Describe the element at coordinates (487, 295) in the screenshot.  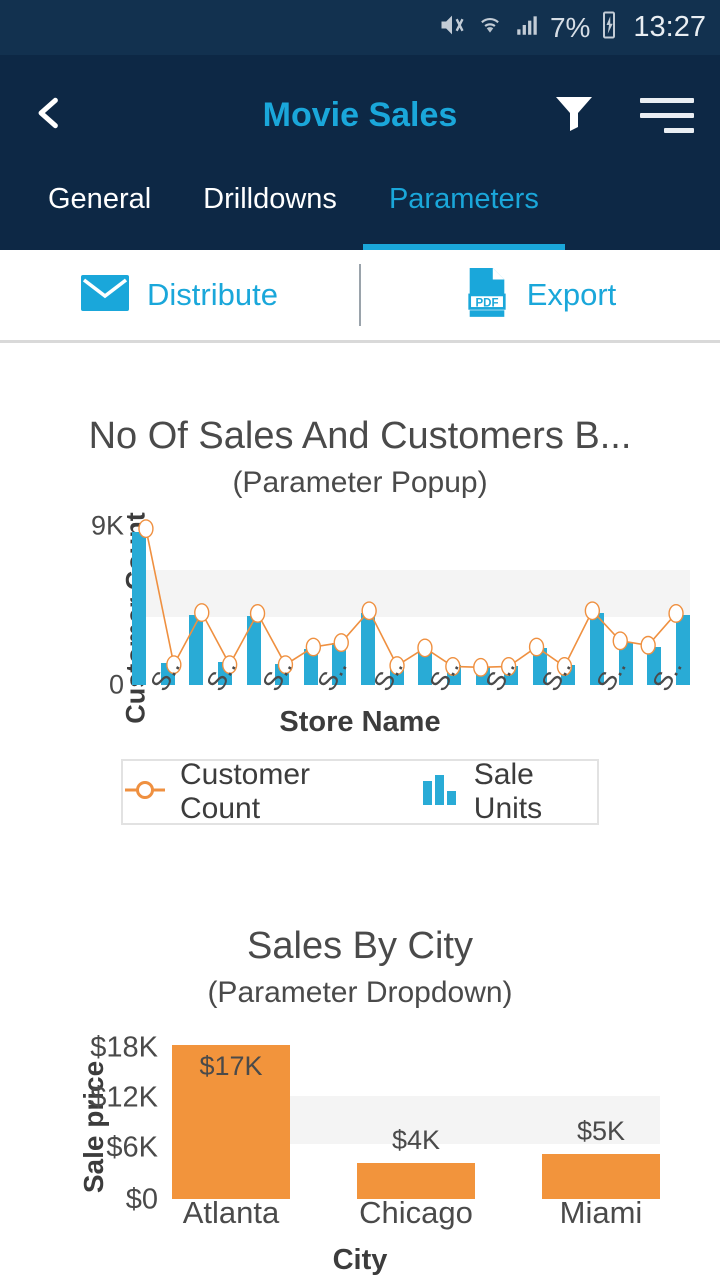
I see `pdf-file-icon: PDF` at that location.